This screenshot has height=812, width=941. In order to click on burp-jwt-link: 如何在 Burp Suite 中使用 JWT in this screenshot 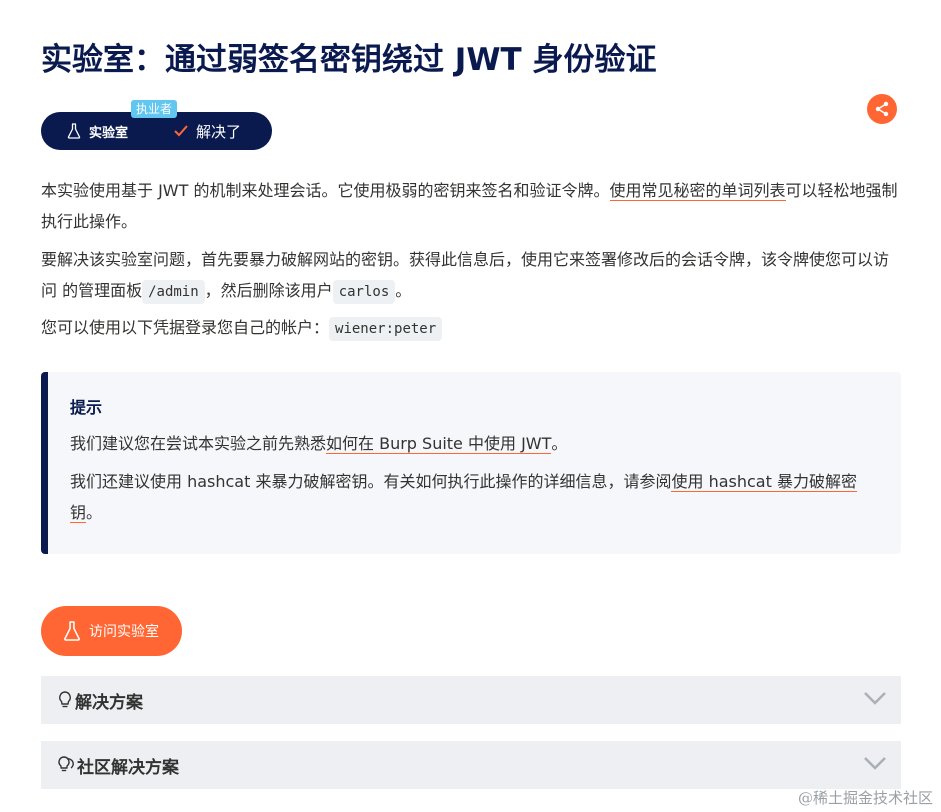, I will do `click(439, 444)`.